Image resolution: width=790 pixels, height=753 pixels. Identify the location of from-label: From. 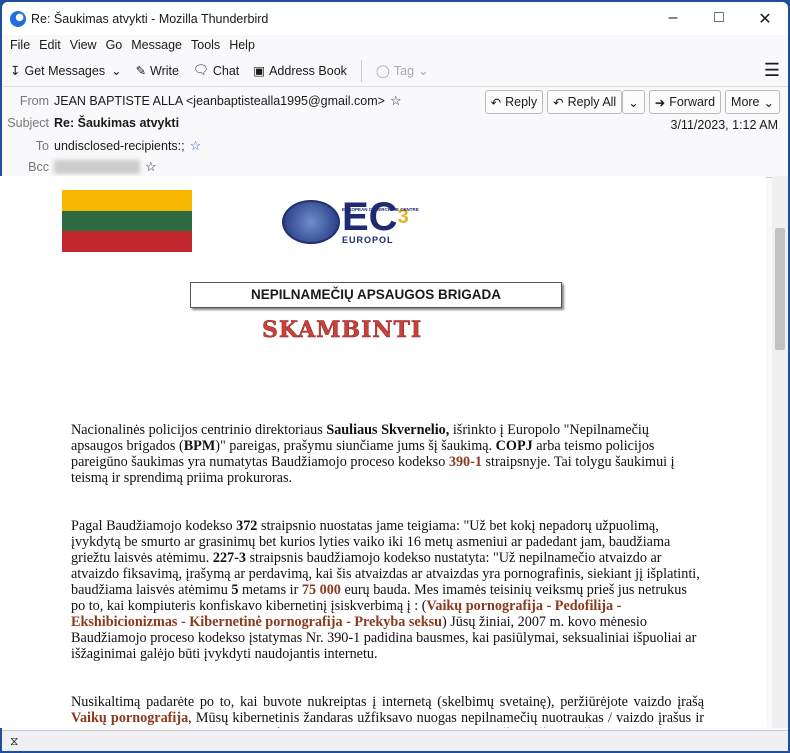
(34, 101).